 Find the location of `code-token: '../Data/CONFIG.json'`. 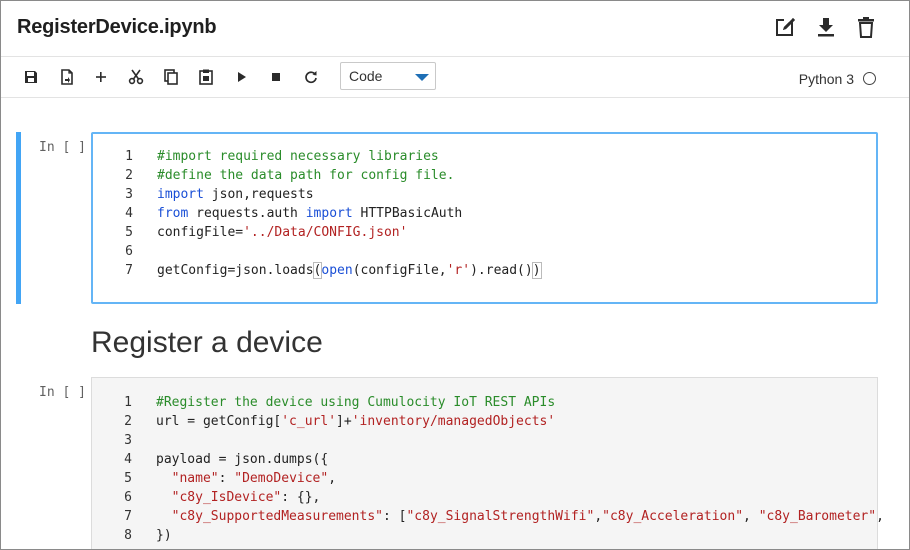

code-token: '../Data/CONFIG.json' is located at coordinates (325, 232).